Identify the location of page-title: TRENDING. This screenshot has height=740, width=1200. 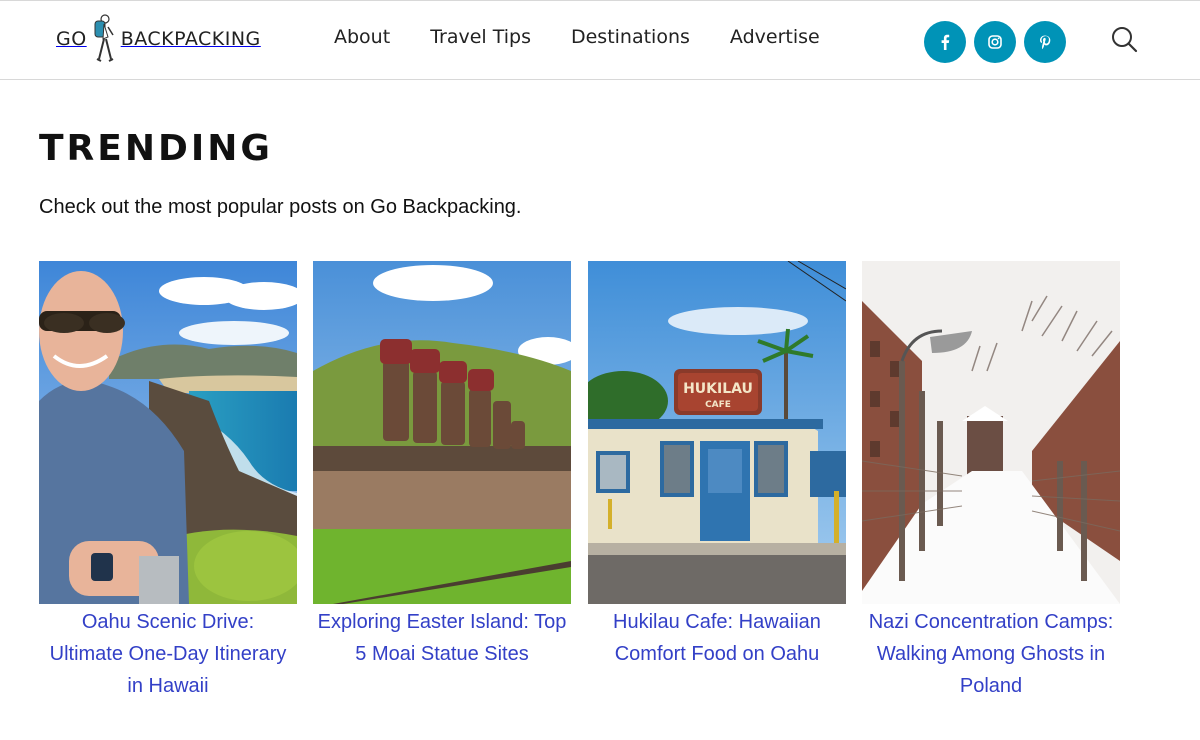
(156, 148).